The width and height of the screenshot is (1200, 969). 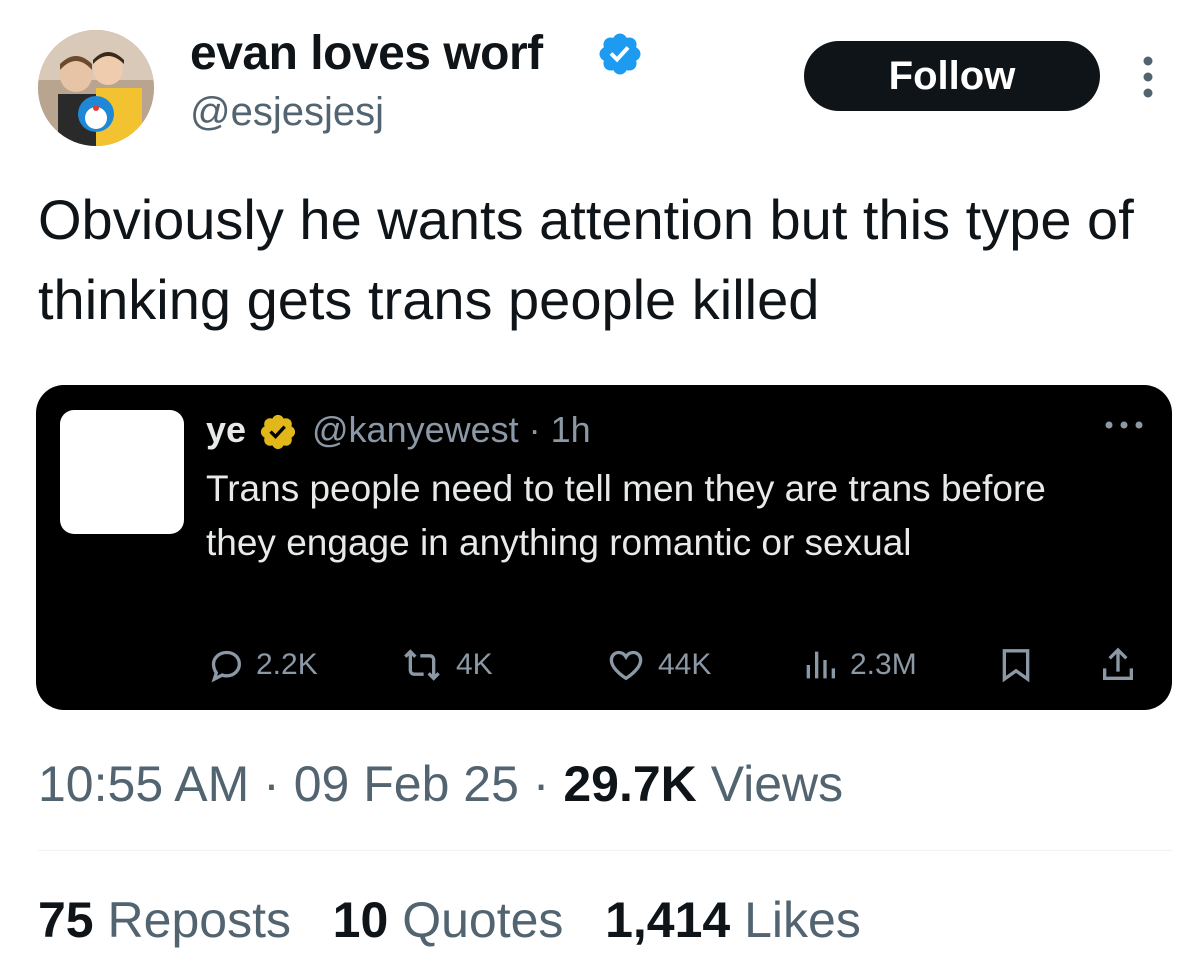 I want to click on divider, so click(x=605, y=850).